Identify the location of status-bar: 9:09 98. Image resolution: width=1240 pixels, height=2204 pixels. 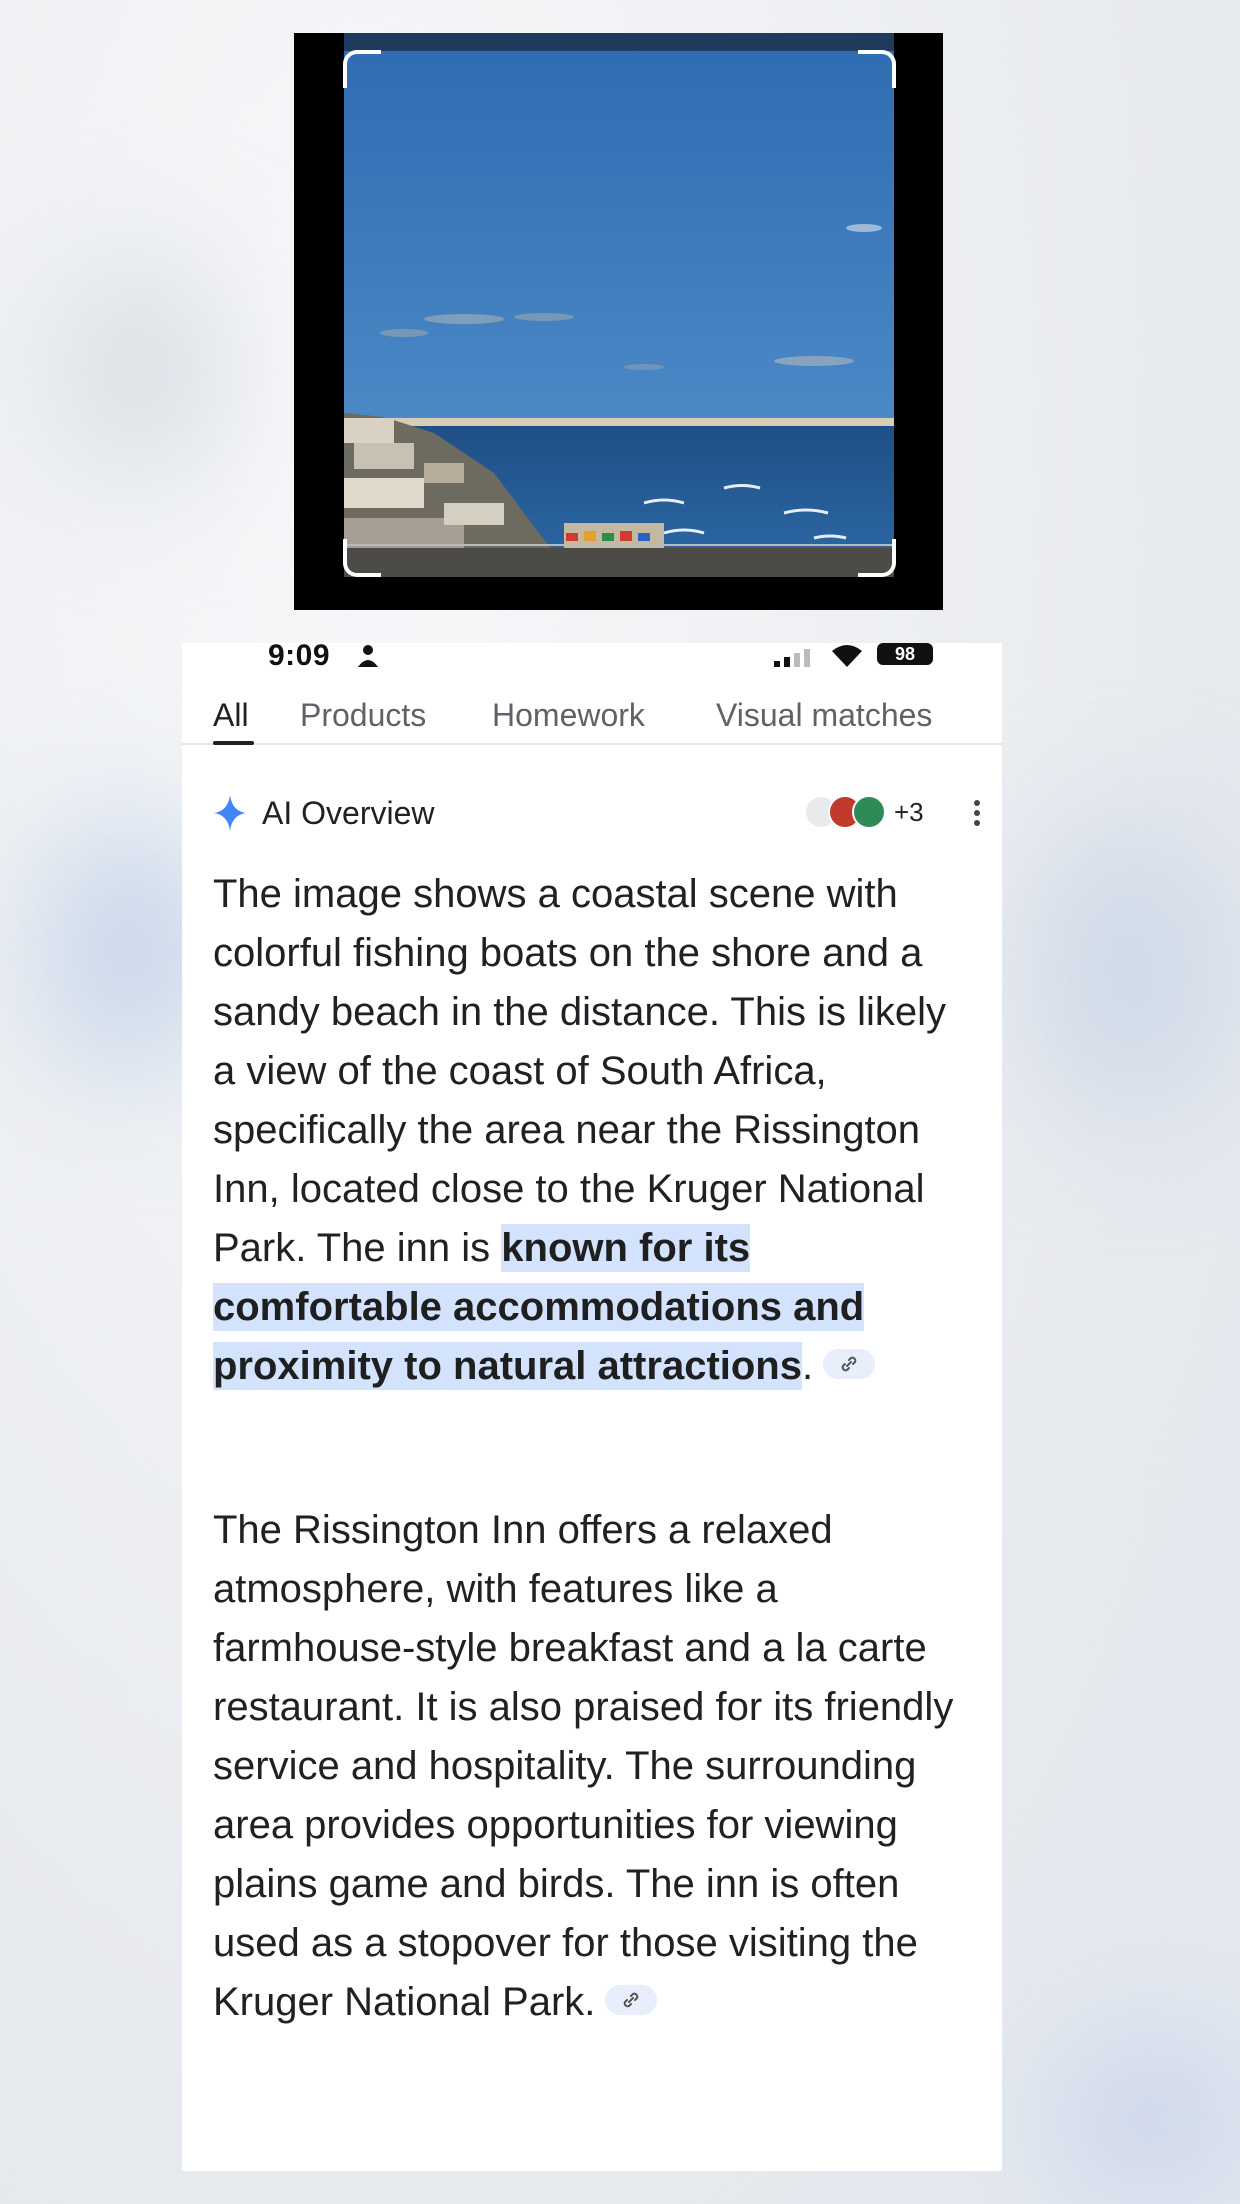
(592, 657).